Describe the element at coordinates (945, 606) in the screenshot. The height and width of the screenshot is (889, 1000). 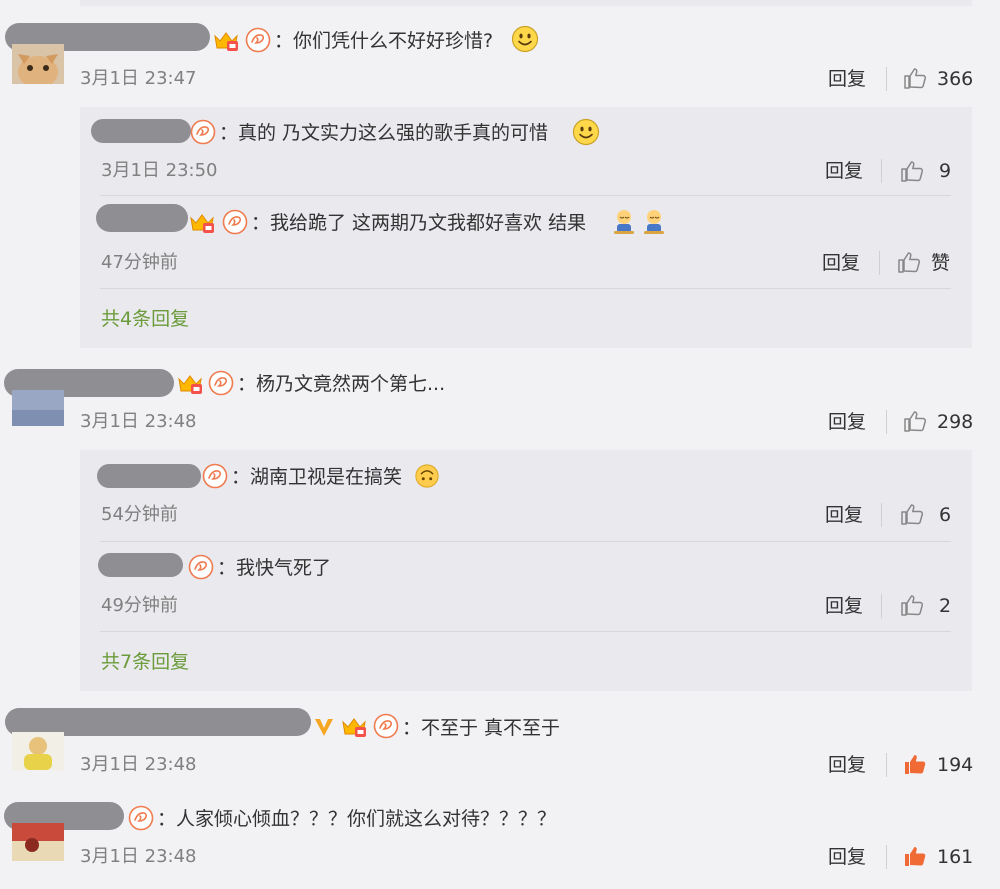
I see `like-count: 2` at that location.